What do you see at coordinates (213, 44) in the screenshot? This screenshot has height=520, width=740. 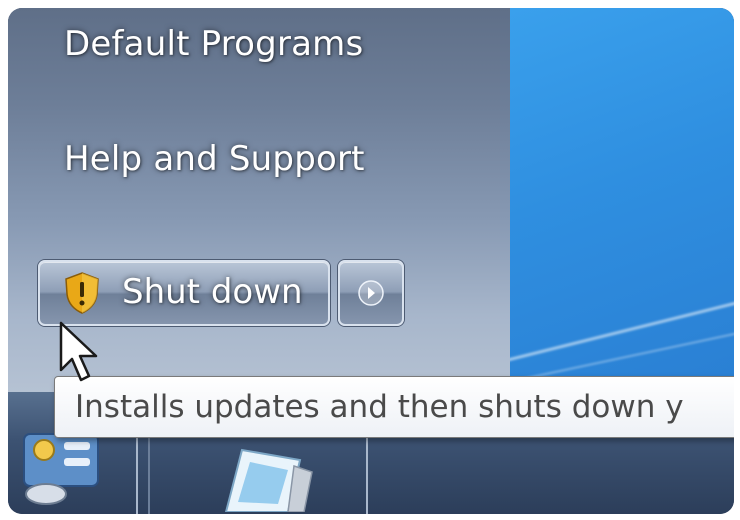 I see `menu-item-default-programs: Default Programs` at bounding box center [213, 44].